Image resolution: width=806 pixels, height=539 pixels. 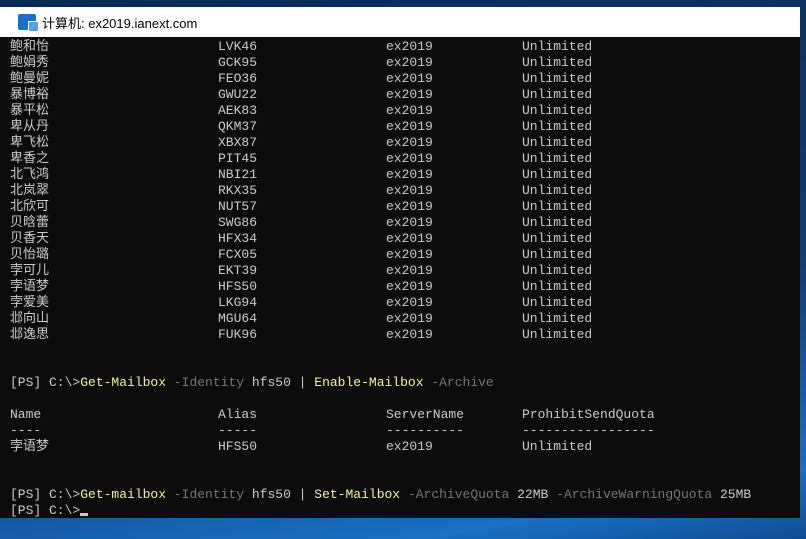 I want to click on cell: RKX35, so click(x=238, y=190).